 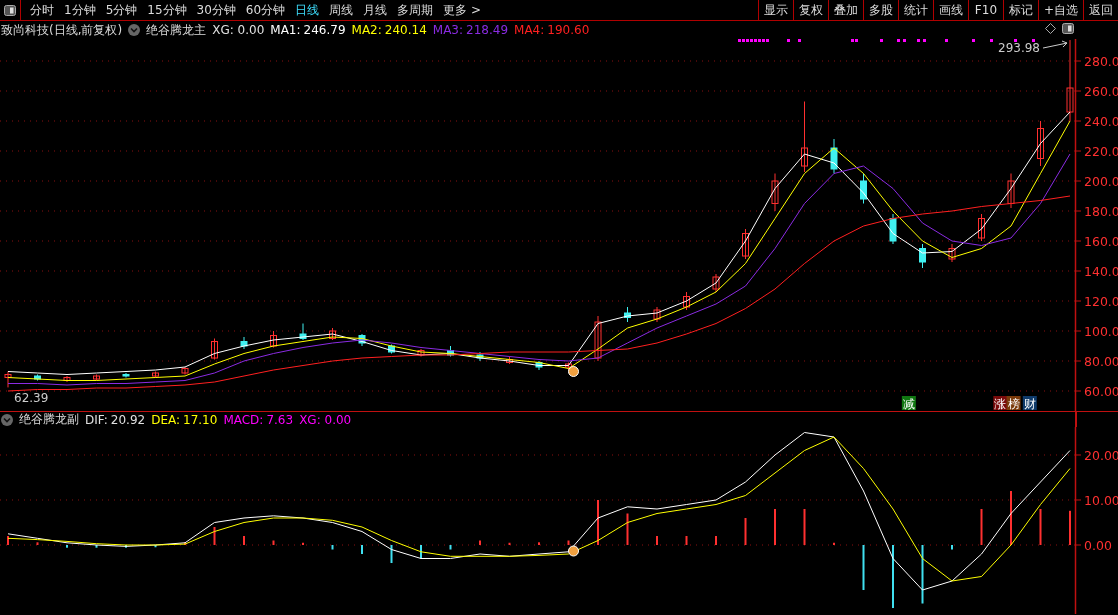 I want to click on signal-tag: 涨, so click(x=1000, y=403).